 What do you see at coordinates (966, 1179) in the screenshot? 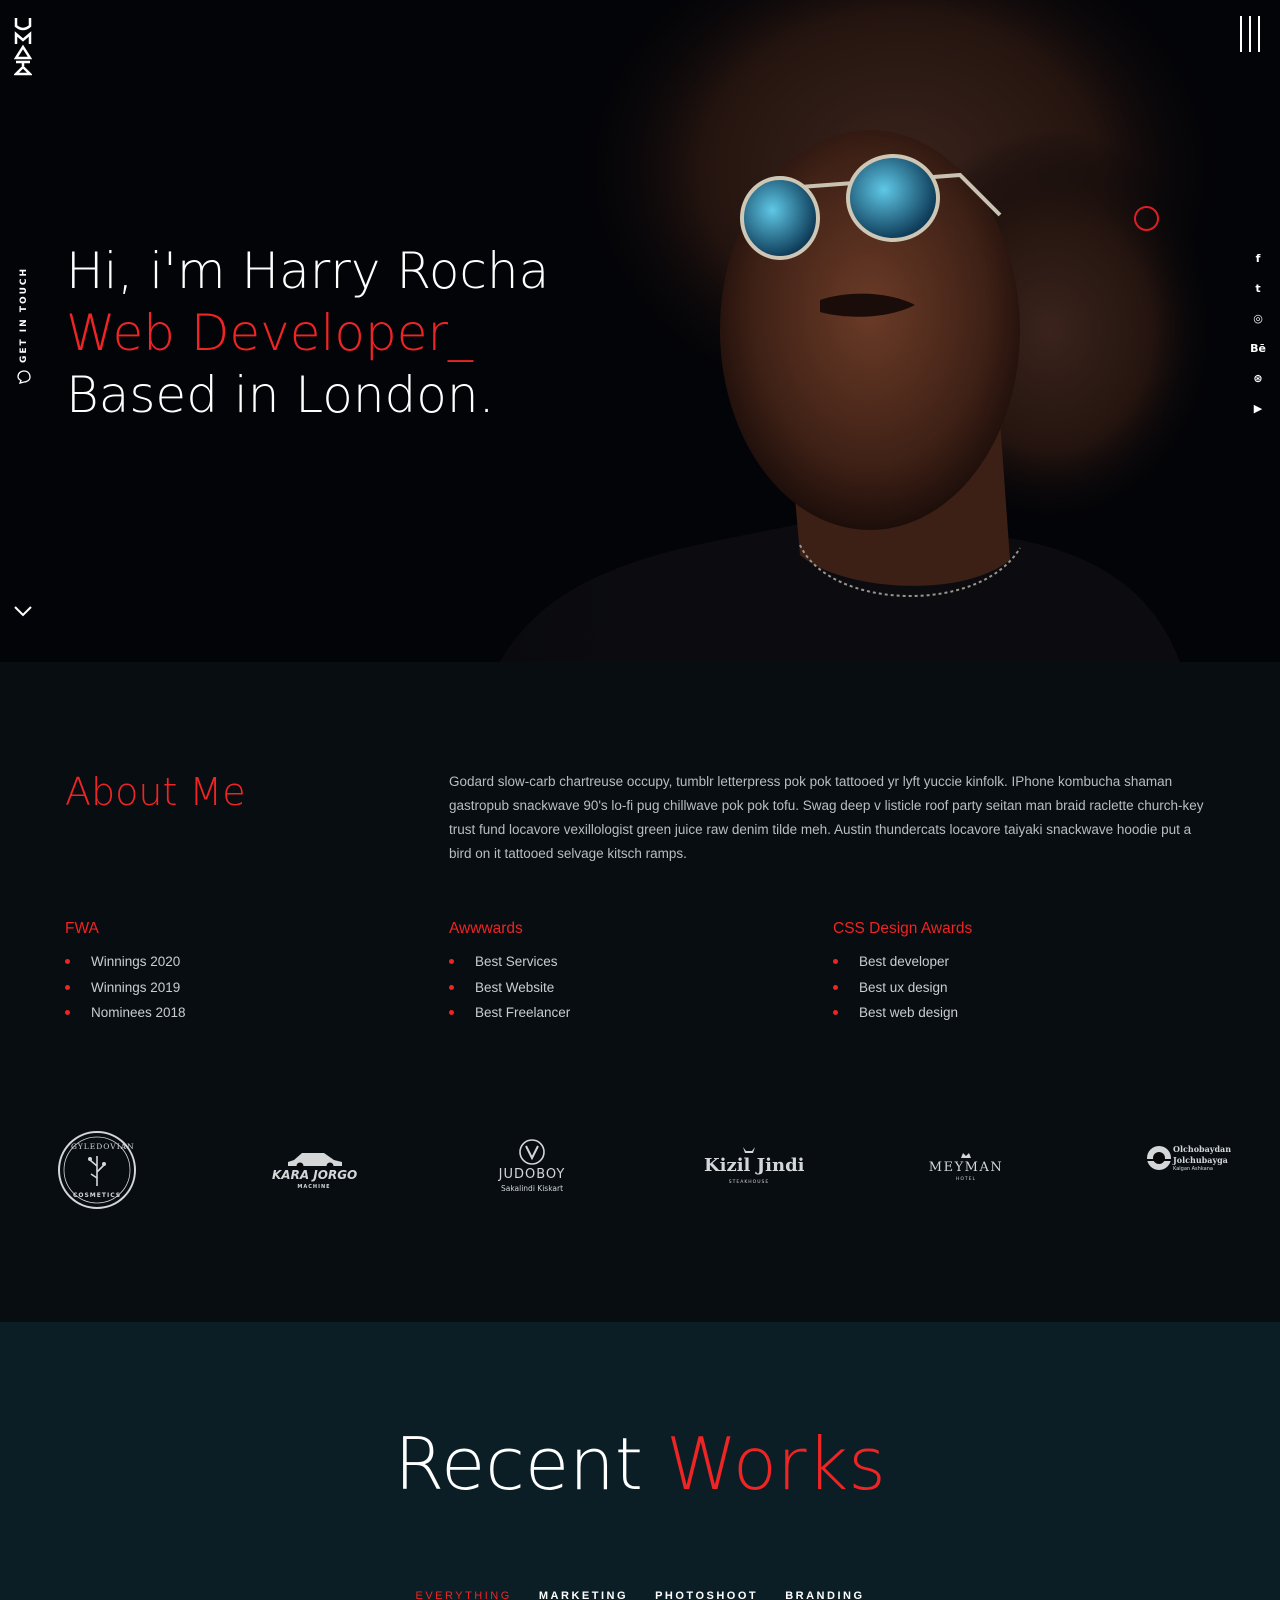
I see `client-tagline: HOTEL` at bounding box center [966, 1179].